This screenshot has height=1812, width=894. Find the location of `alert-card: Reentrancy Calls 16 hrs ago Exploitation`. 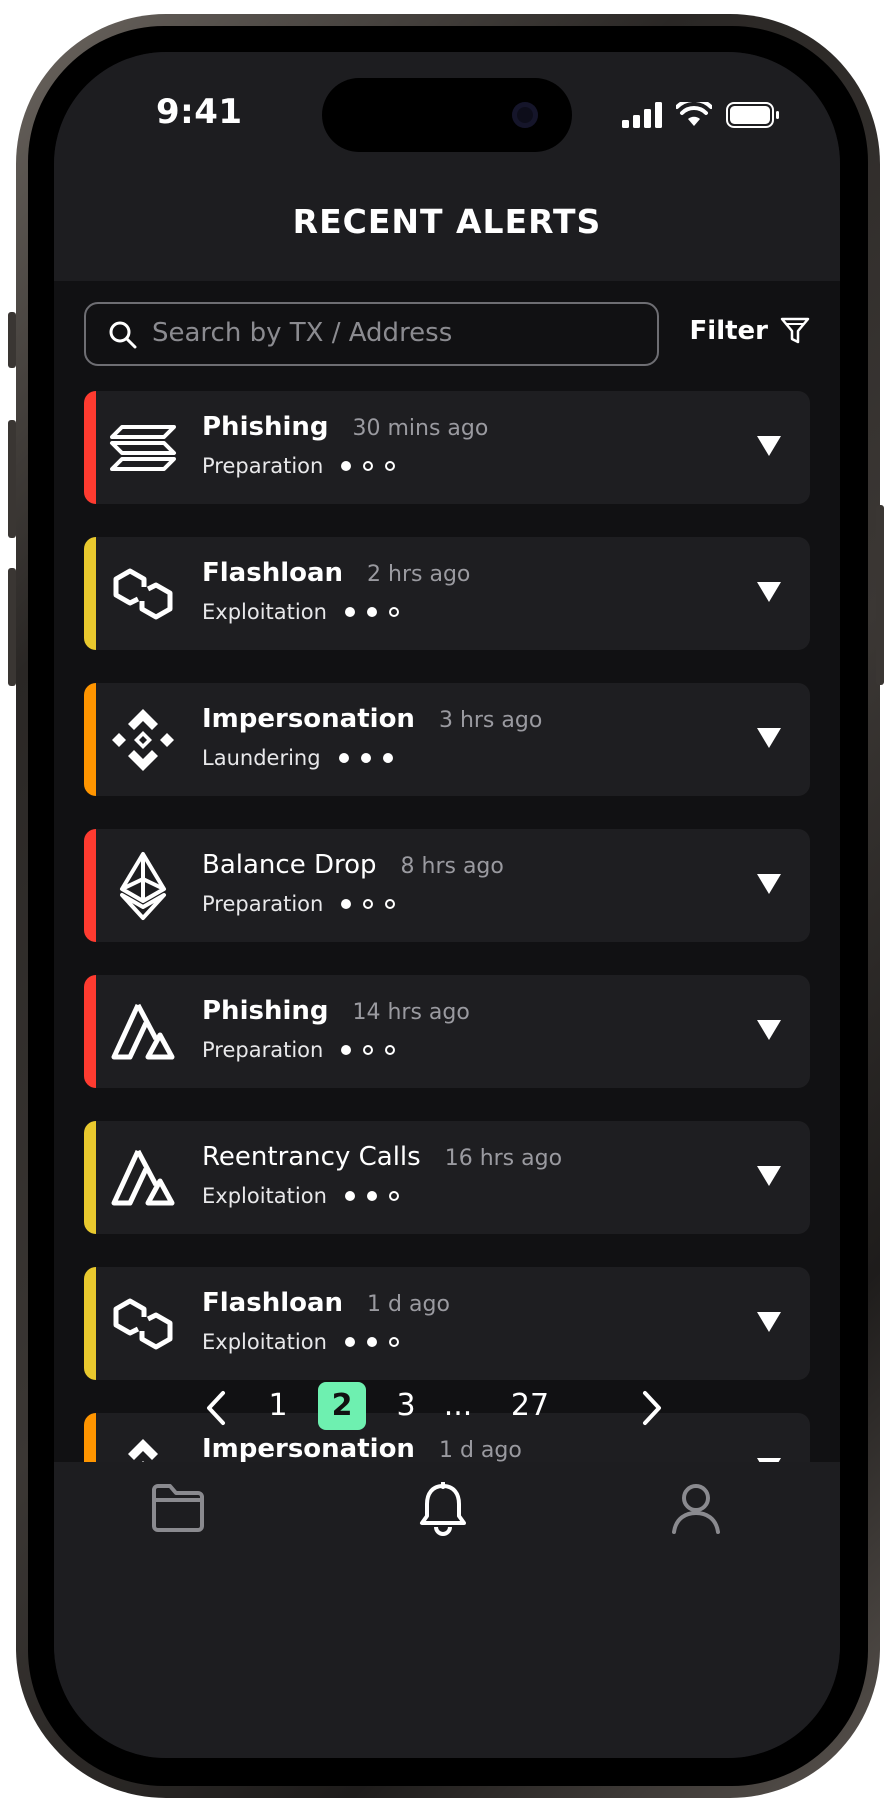

alert-card: Reentrancy Calls 16 hrs ago Exploitation is located at coordinates (447, 1177).